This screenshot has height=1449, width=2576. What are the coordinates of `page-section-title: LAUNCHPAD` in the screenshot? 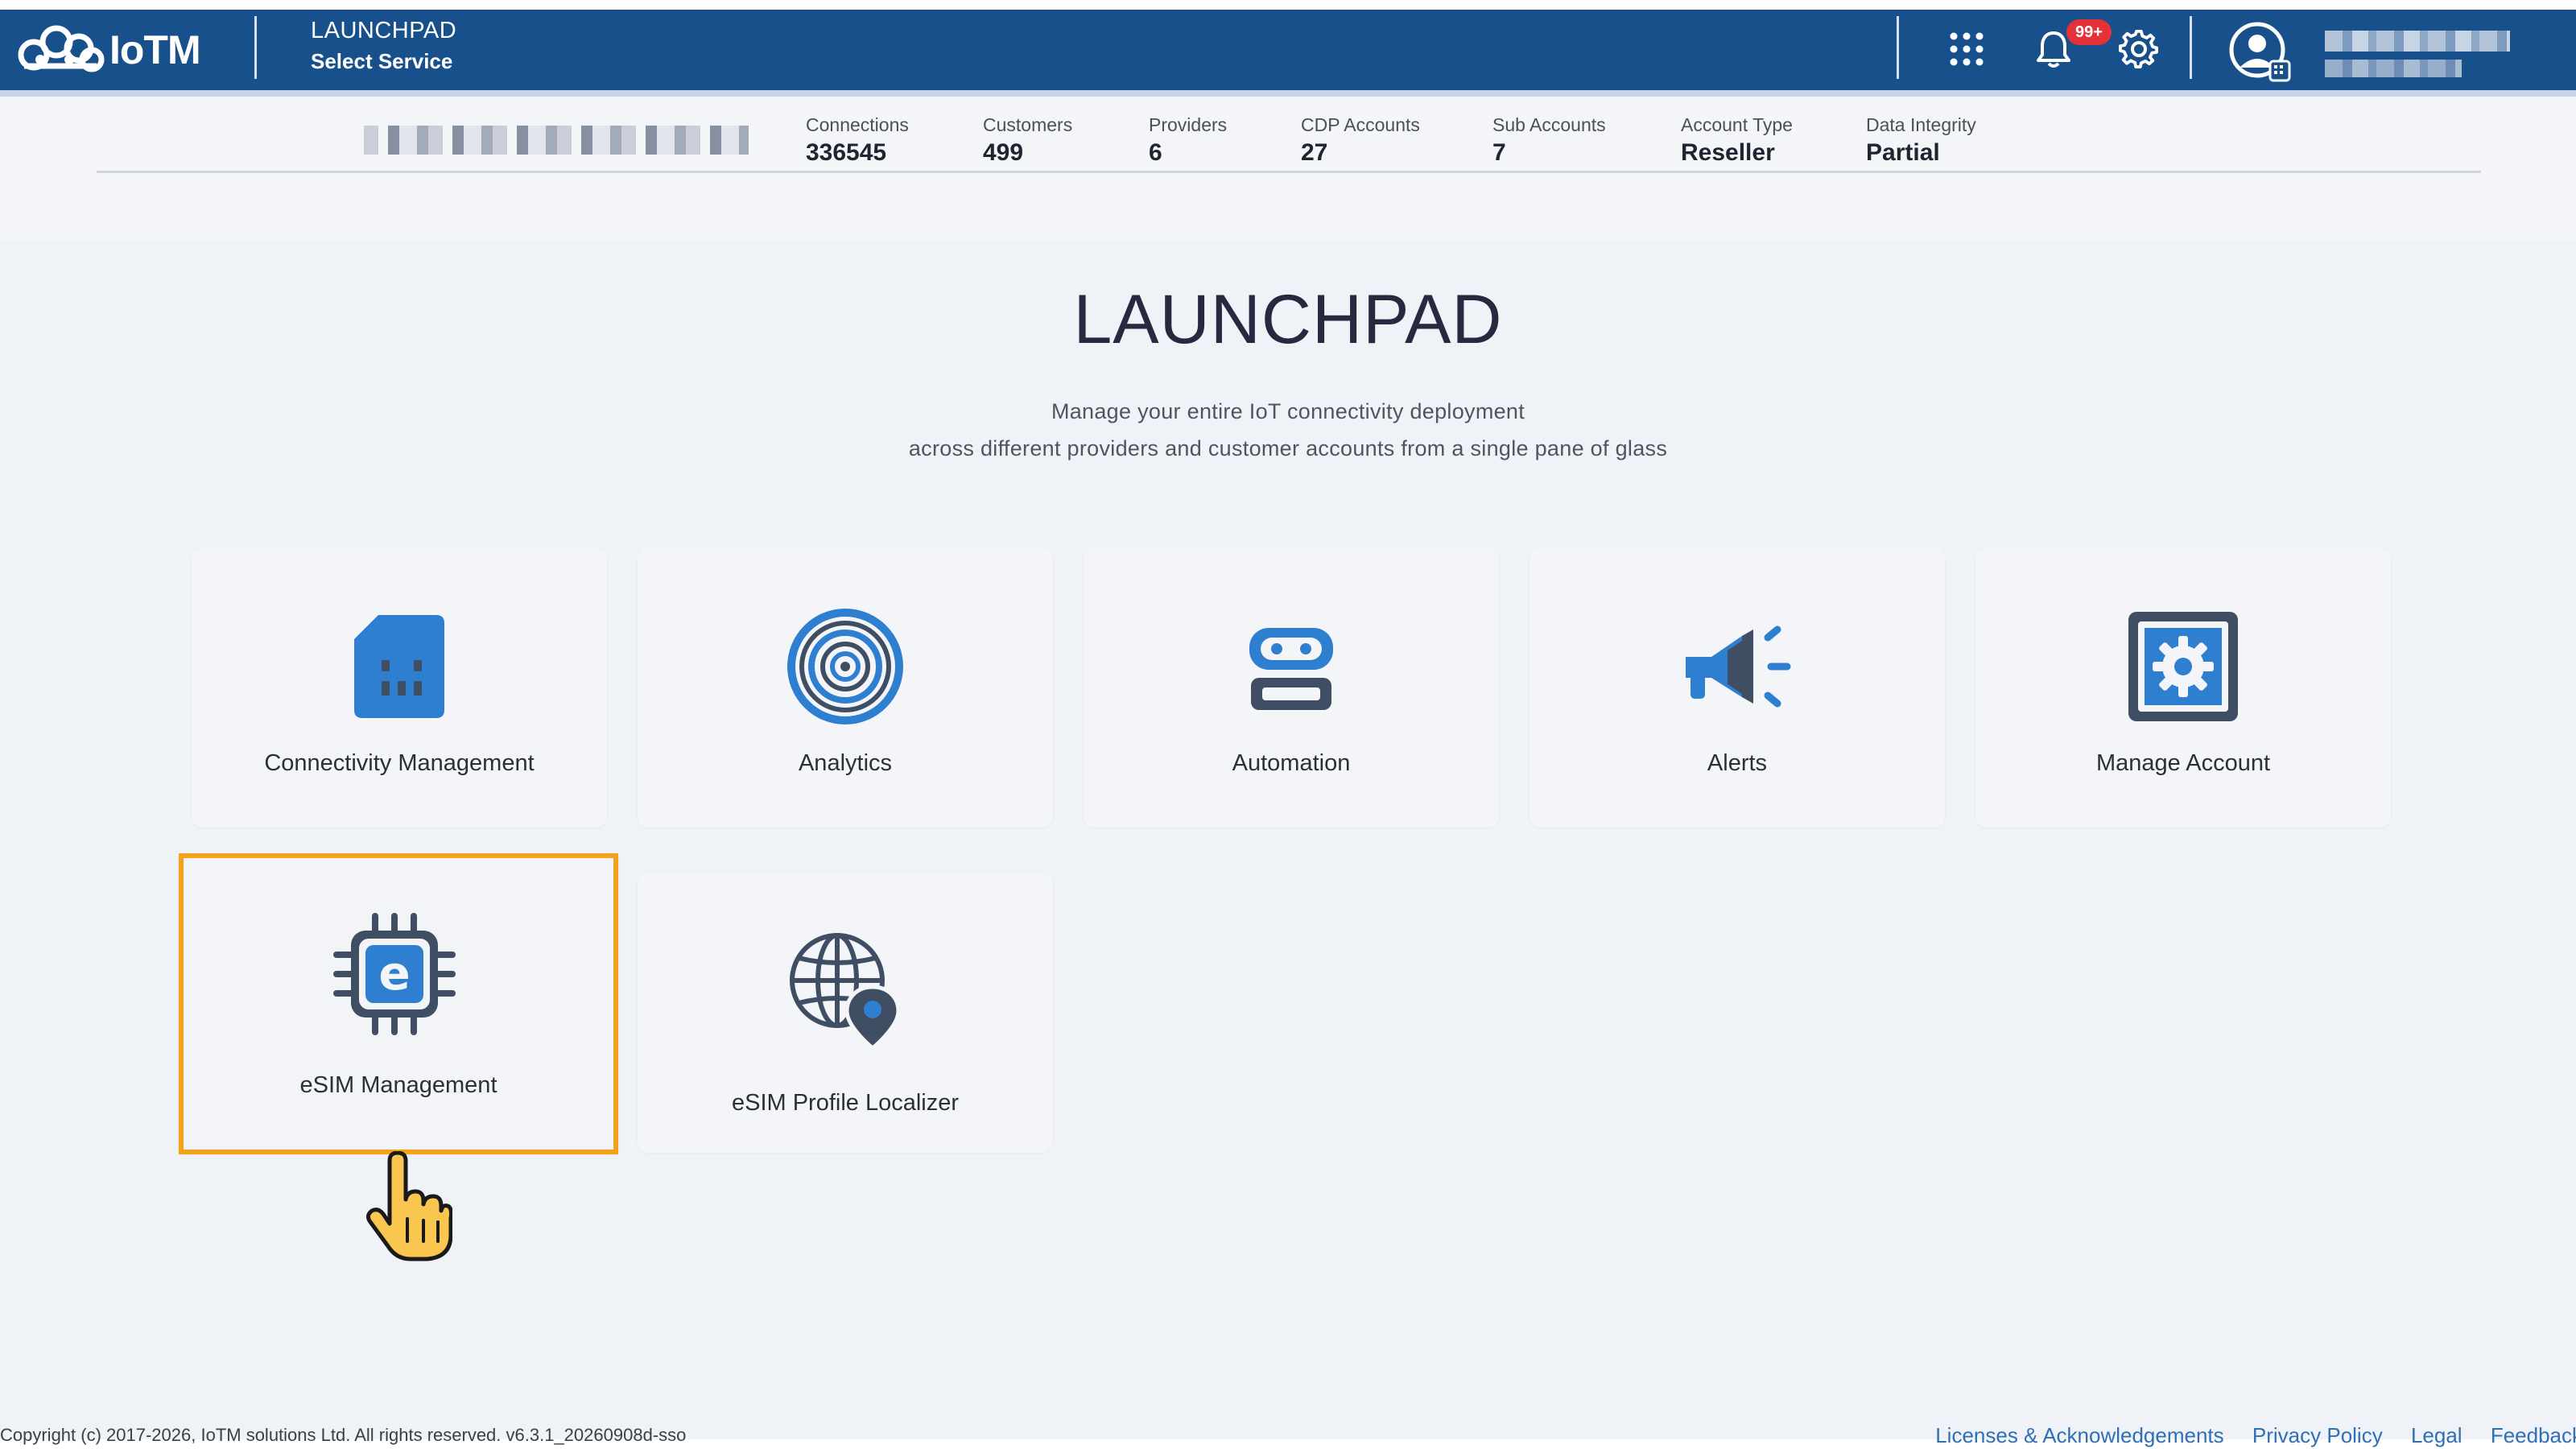 It's located at (384, 30).